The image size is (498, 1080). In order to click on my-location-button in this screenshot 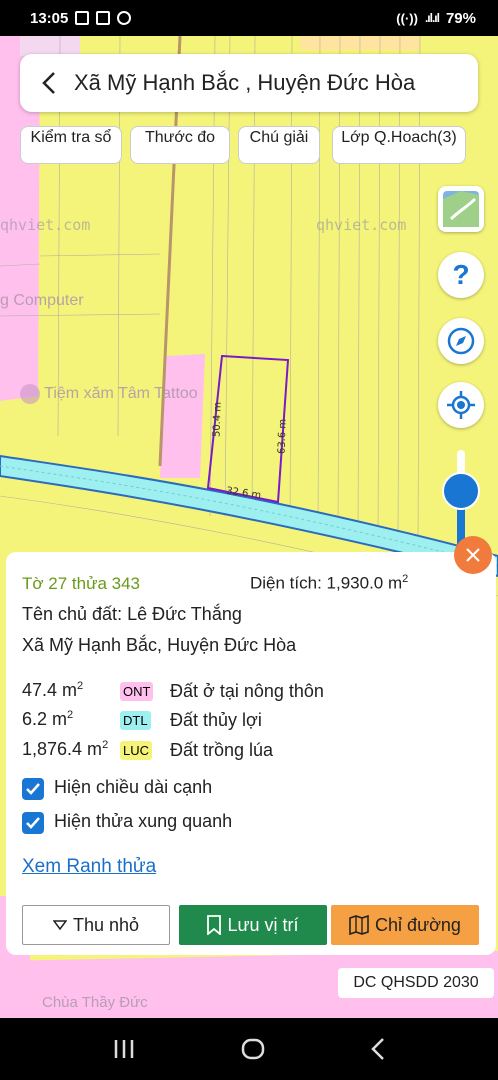, I will do `click(461, 405)`.